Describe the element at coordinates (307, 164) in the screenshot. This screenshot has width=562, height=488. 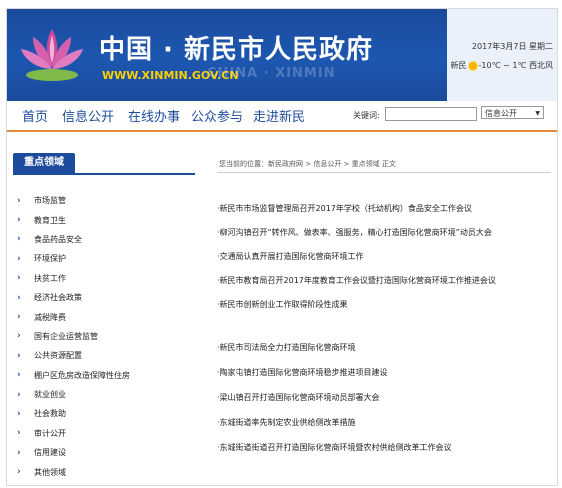
I see `breadcrumb: 您当前的位置：新民政府网 > 信息公开 > 重点领域 正文` at that location.